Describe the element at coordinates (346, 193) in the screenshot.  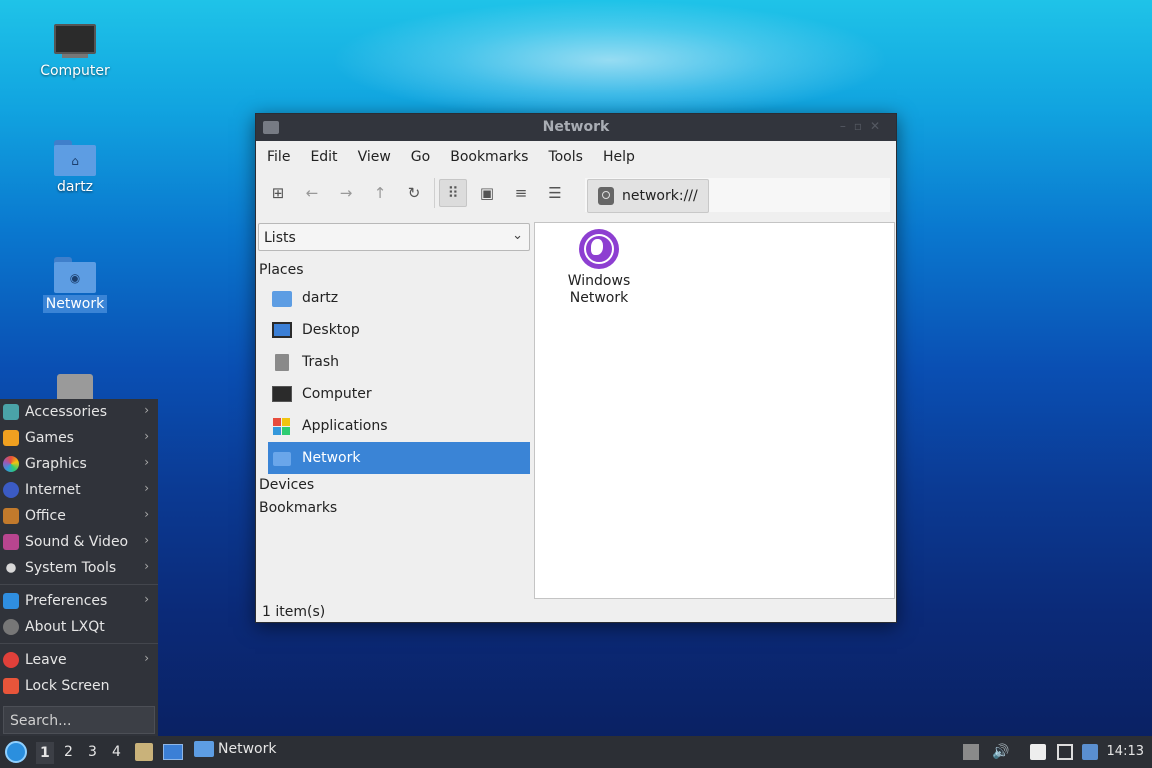
I see `forward-button: →` at that location.